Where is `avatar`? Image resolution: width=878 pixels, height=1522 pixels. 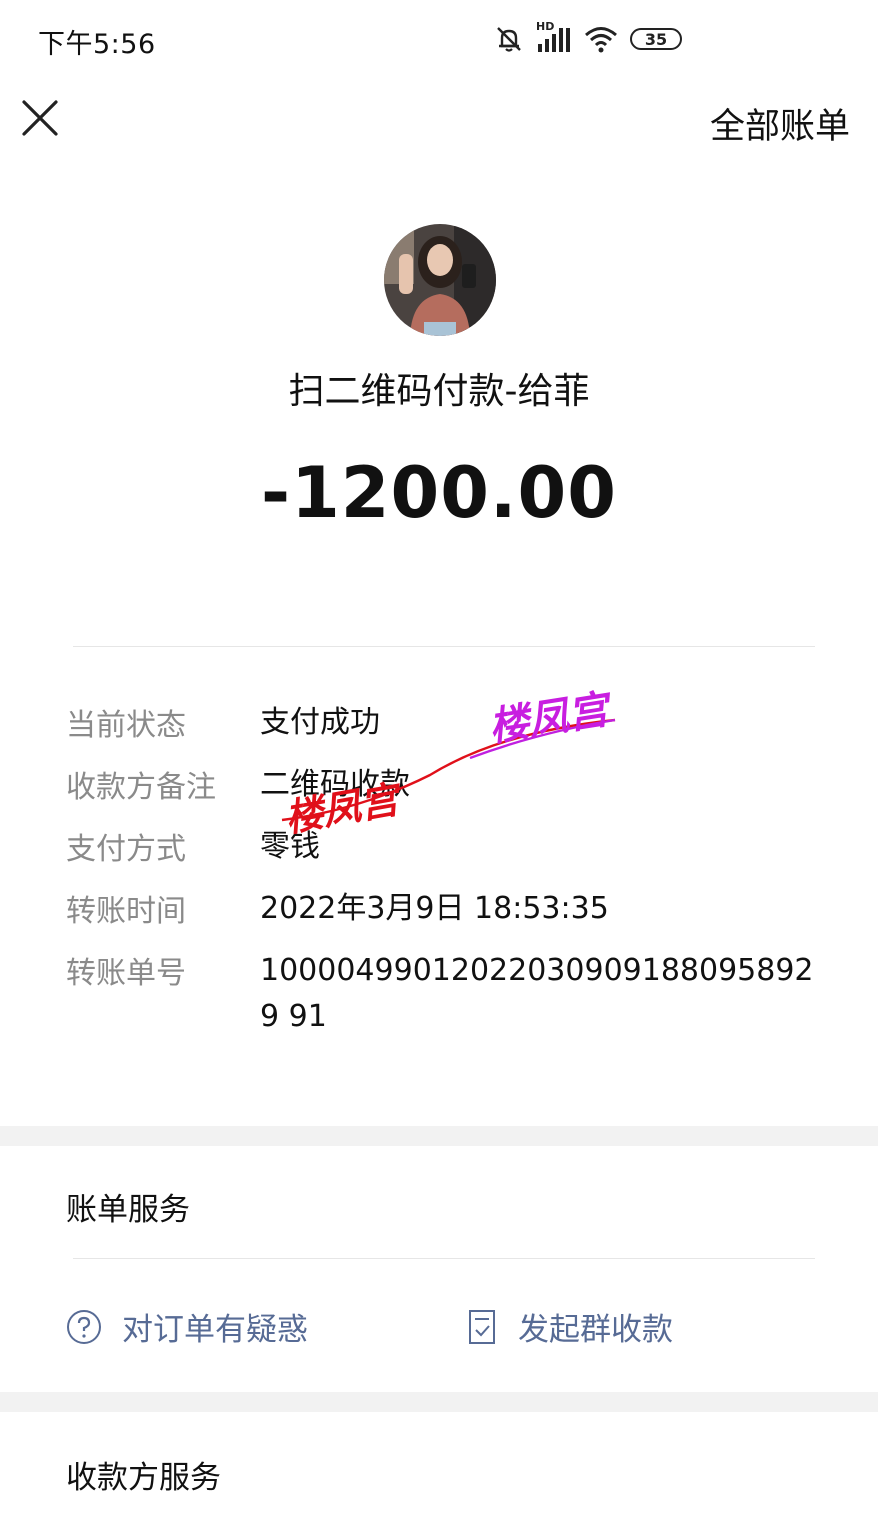
avatar is located at coordinates (440, 280).